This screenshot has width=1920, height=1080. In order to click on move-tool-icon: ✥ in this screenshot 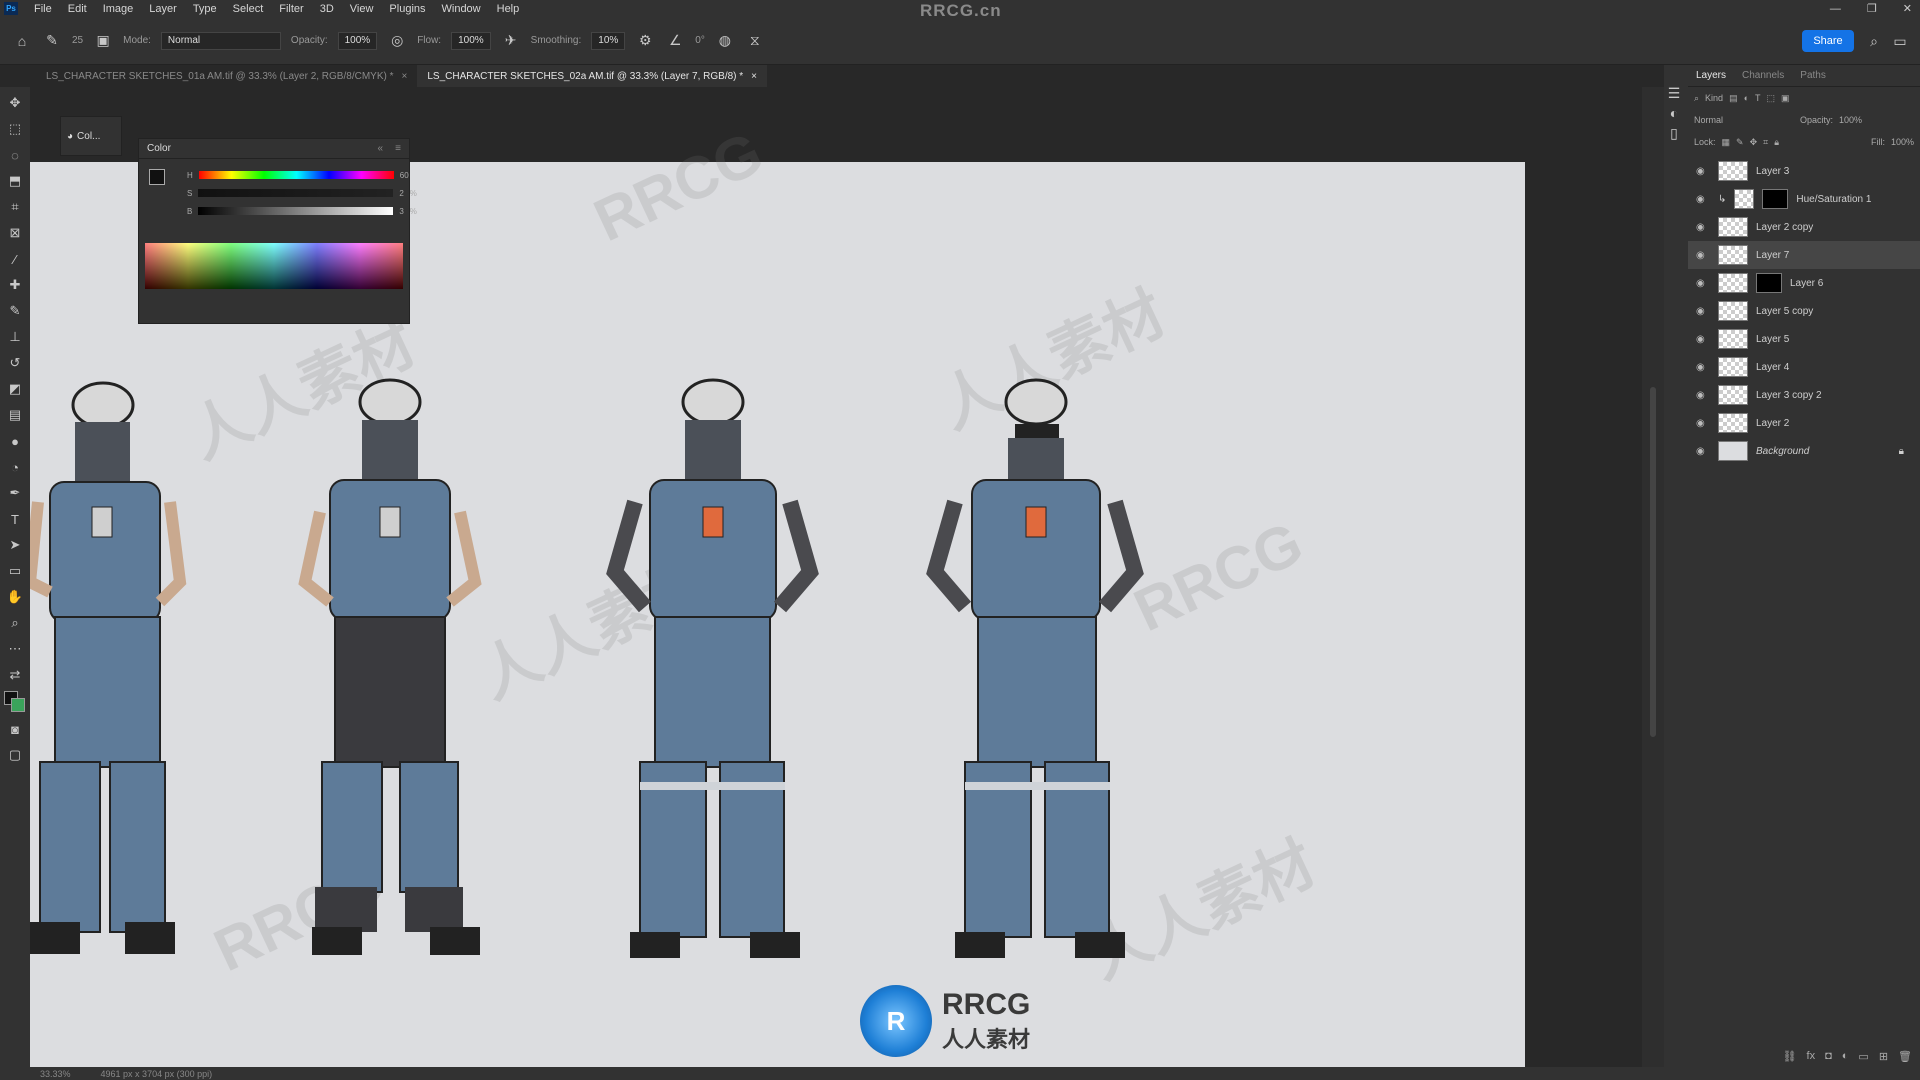, I will do `click(15, 103)`.